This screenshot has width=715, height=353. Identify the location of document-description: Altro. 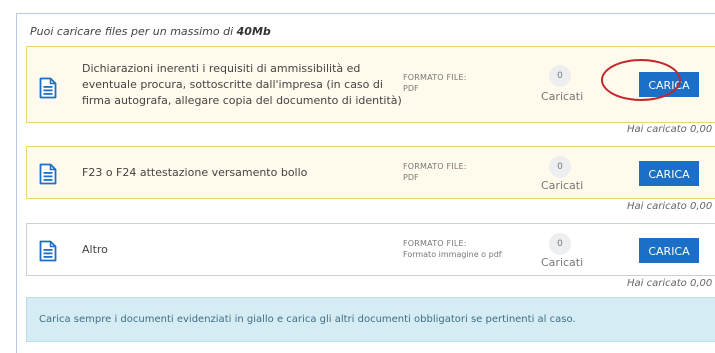
(95, 249).